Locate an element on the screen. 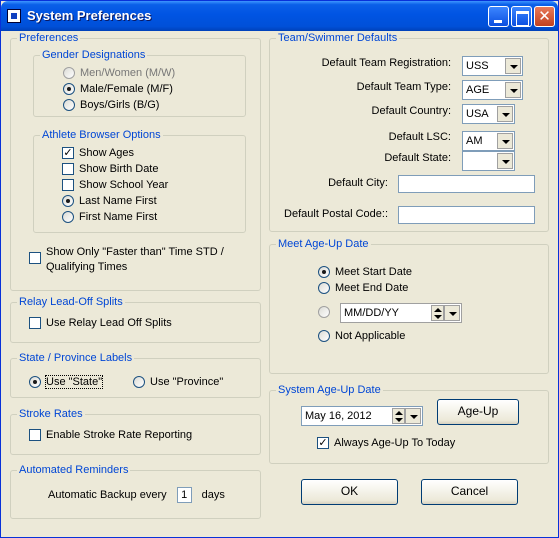  meet-end-date-radio: Meet End Date is located at coordinates (363, 288).